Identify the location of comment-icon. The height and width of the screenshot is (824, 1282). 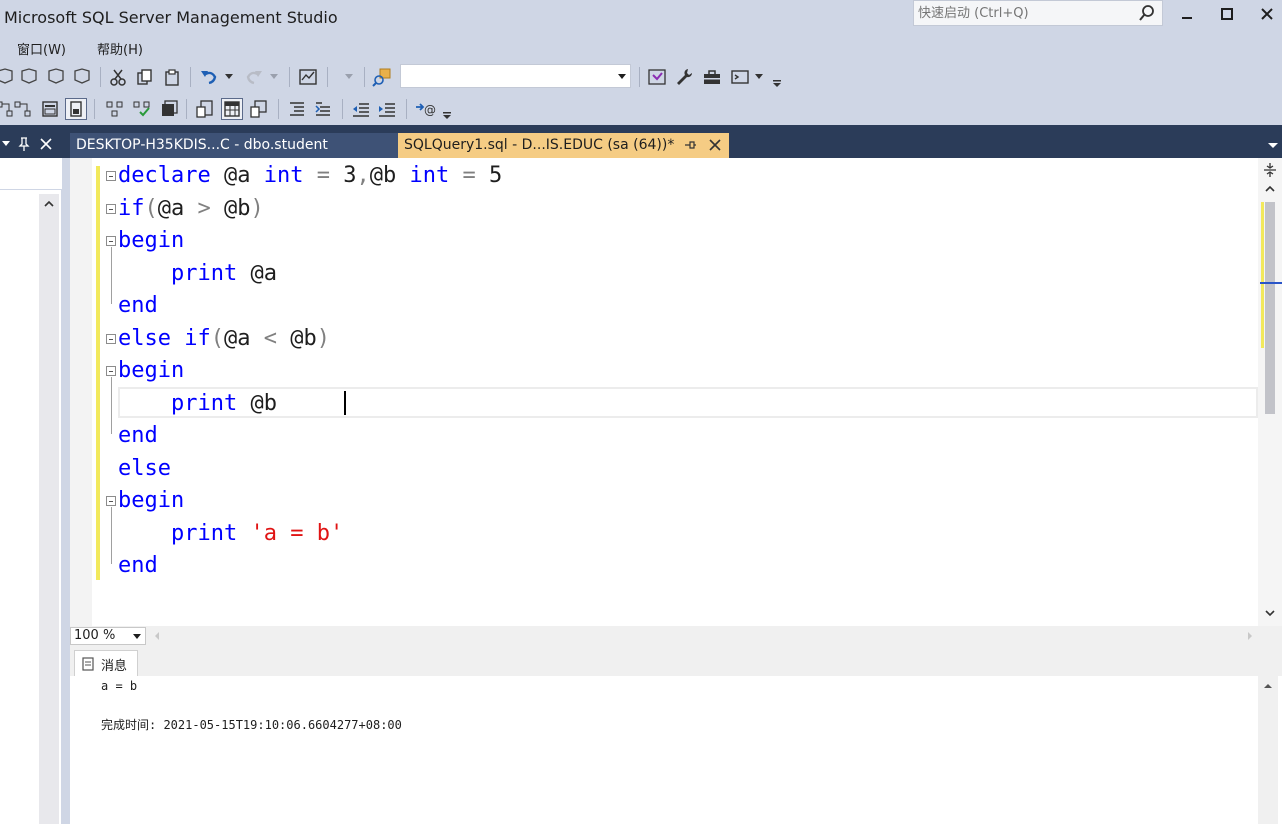
(297, 109).